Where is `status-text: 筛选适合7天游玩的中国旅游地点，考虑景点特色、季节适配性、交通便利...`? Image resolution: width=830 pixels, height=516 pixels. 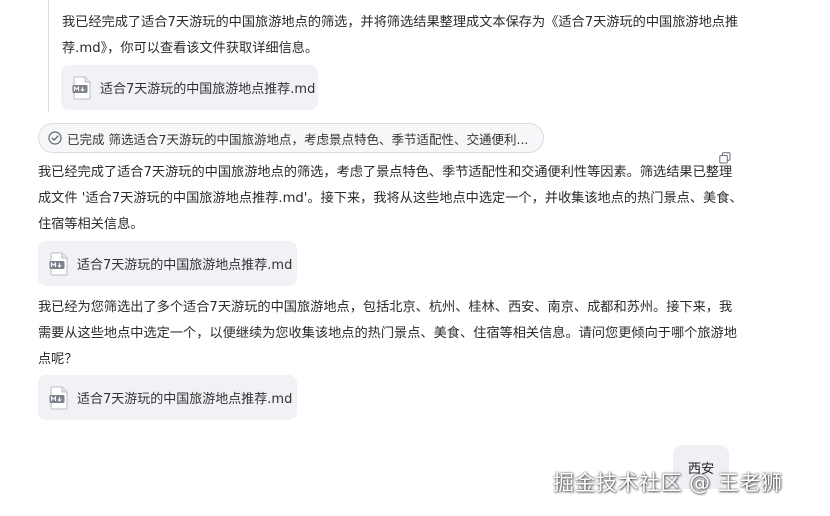
status-text: 筛选适合7天游玩的中国旅游地点，考虑景点特色、季节适配性、交通便利... is located at coordinates (318, 139).